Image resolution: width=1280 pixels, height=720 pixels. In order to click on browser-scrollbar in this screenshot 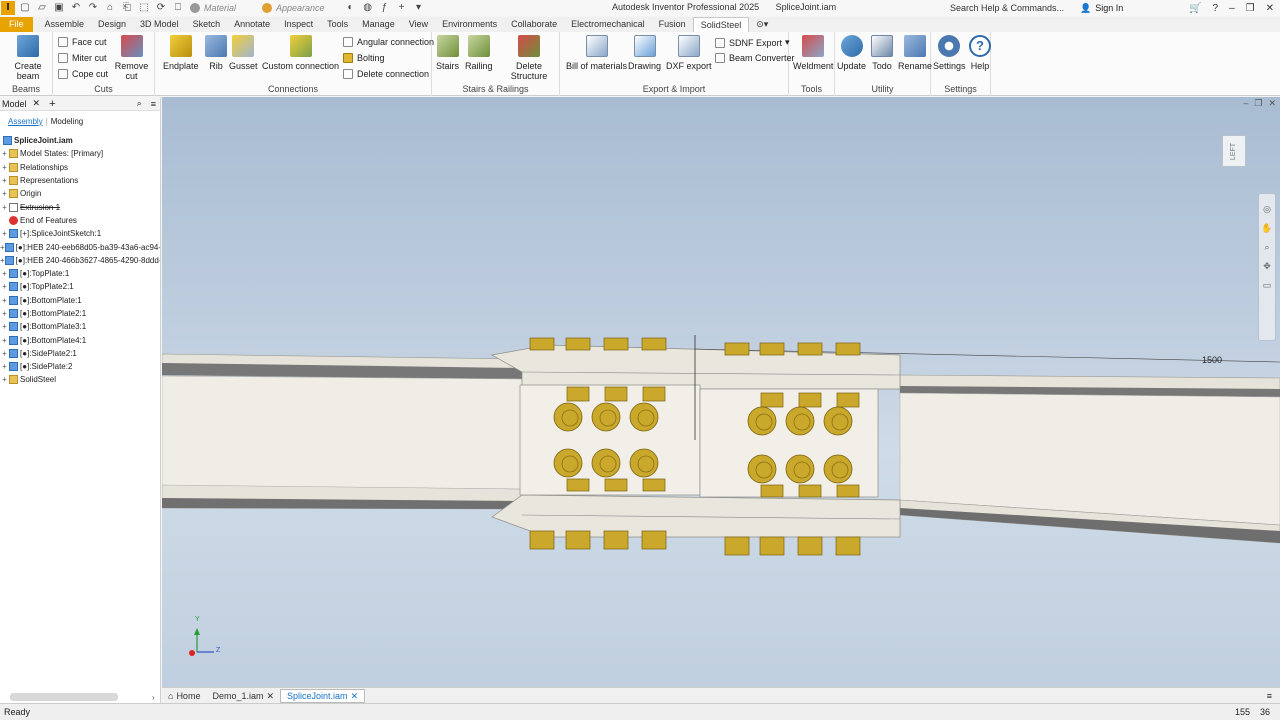, I will do `click(64, 697)`.